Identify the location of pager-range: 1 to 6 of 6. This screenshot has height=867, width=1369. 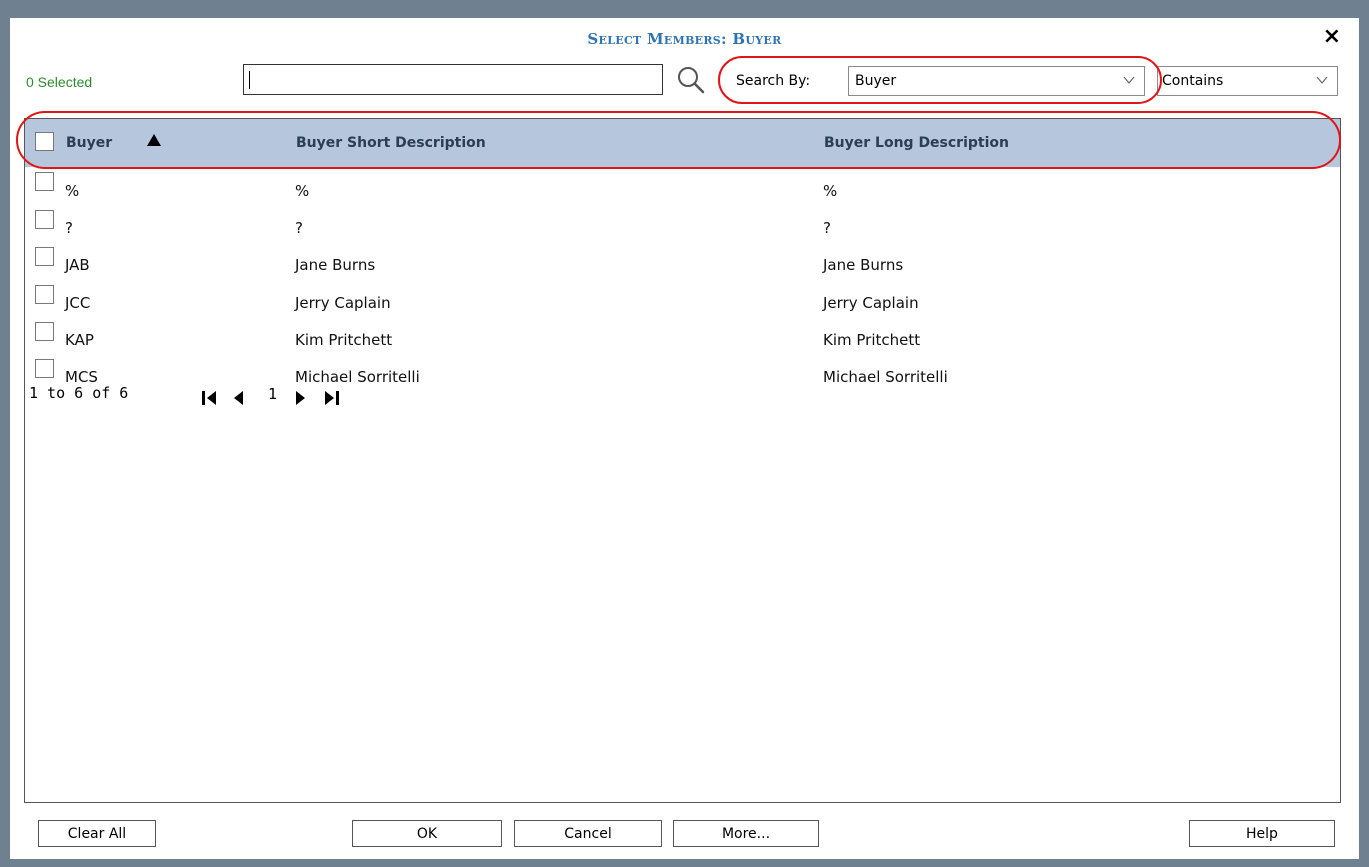
(79, 393).